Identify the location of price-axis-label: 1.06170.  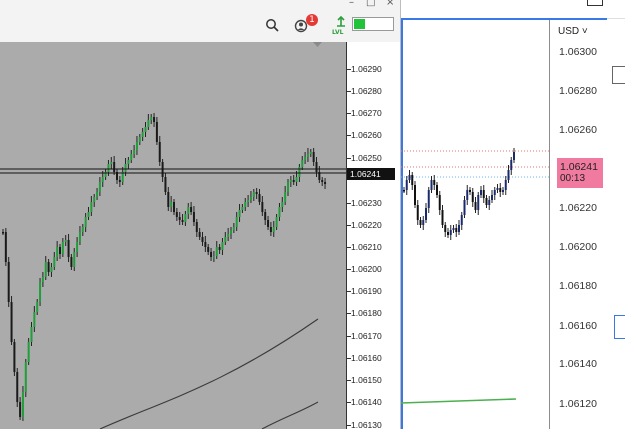
(366, 336).